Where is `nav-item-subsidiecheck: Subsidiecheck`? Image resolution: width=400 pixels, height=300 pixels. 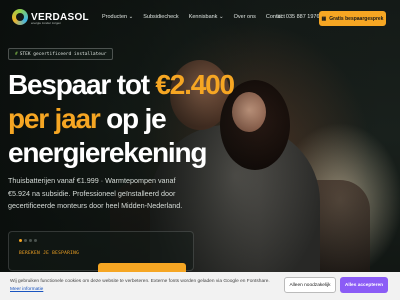
nav-item-subsidiecheck: Subsidiecheck is located at coordinates (160, 17).